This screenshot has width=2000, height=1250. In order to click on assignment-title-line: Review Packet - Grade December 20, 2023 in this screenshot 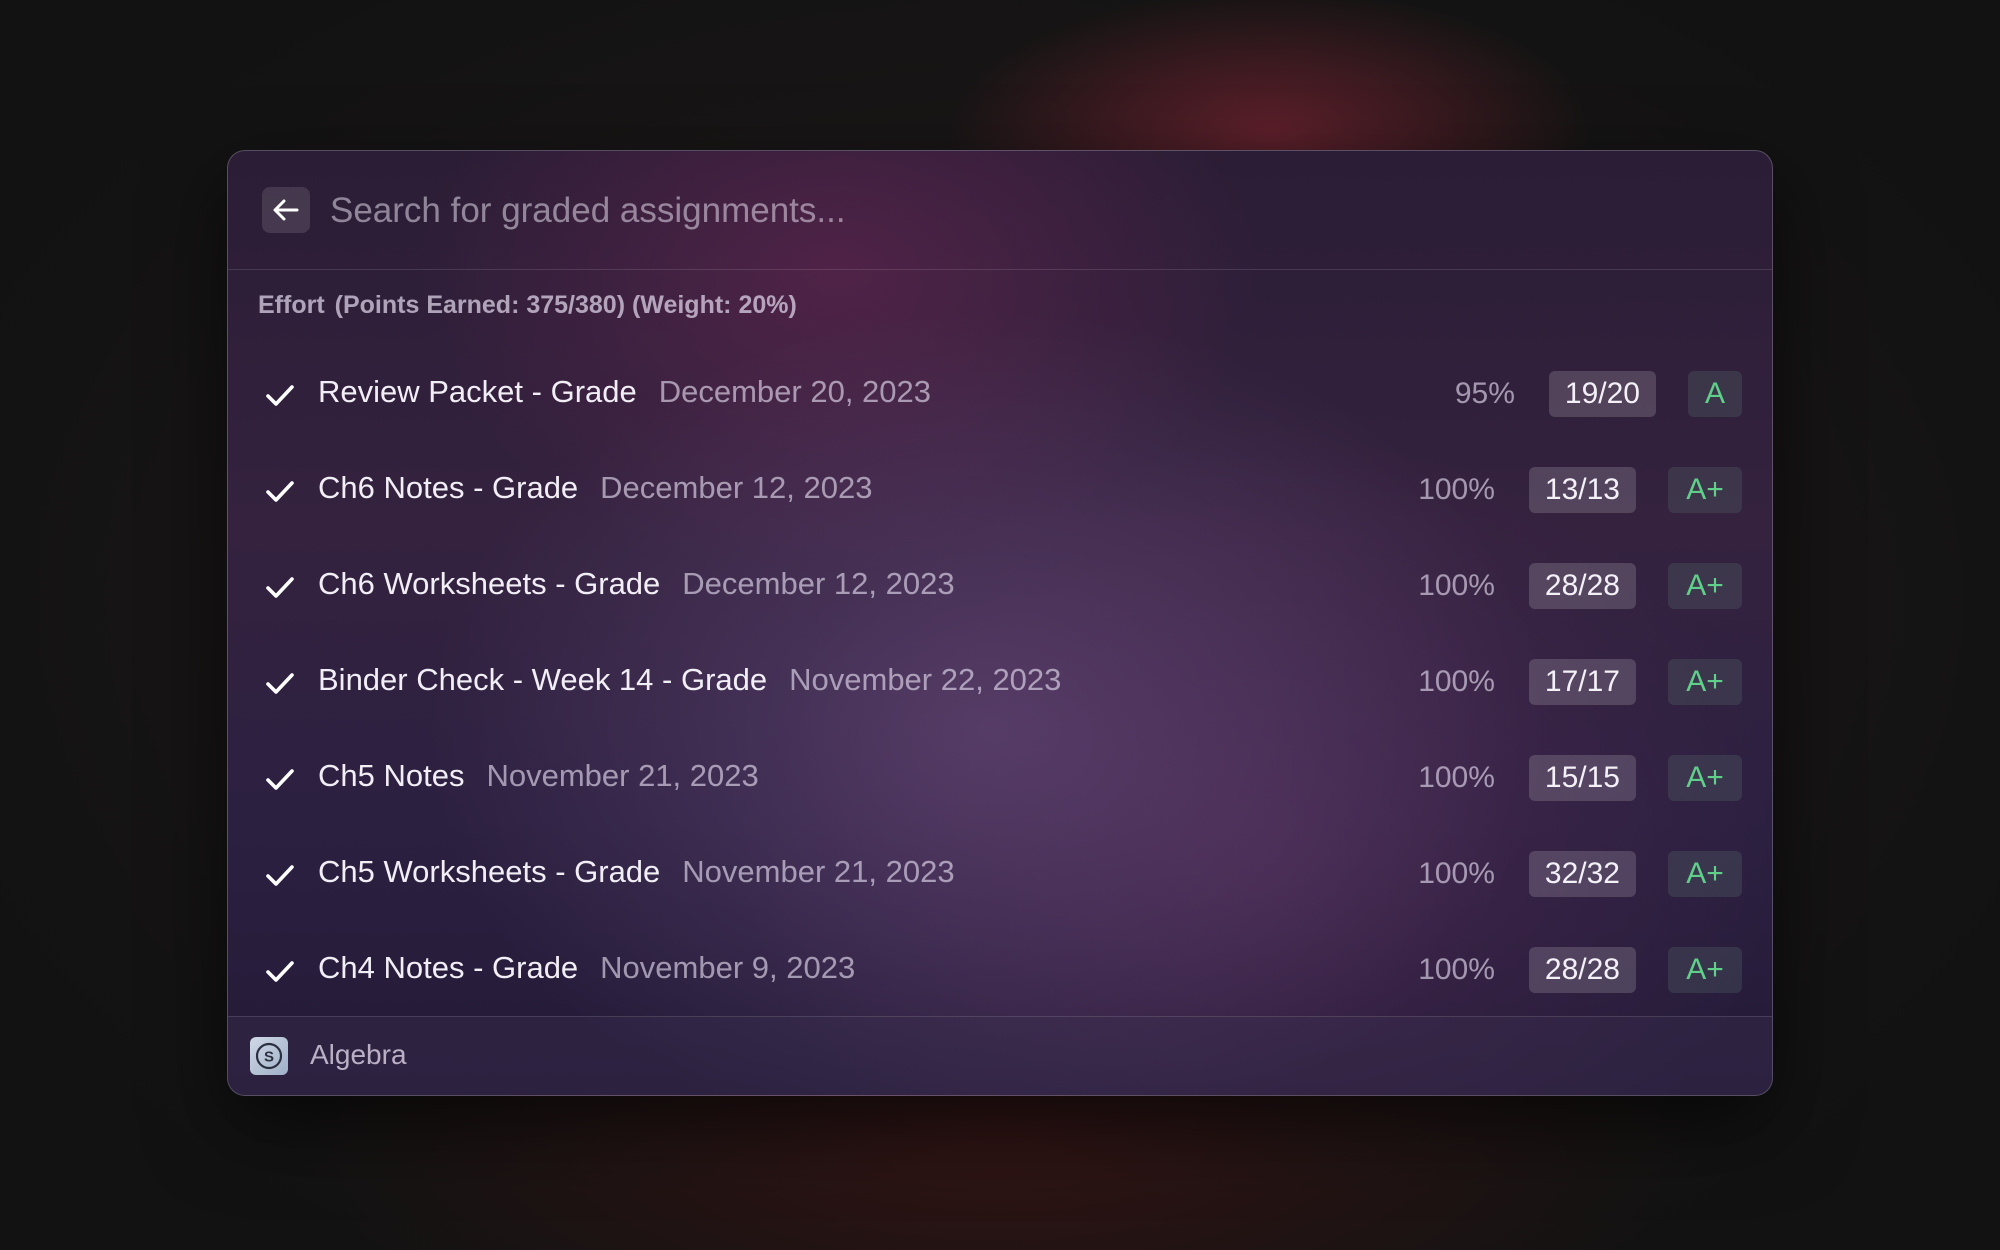, I will do `click(624, 392)`.